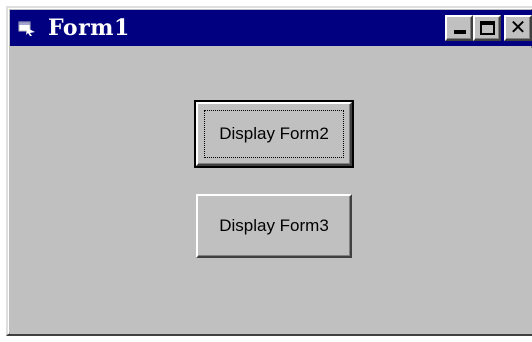 The height and width of the screenshot is (342, 532). I want to click on close-button: ✕, so click(518, 28).